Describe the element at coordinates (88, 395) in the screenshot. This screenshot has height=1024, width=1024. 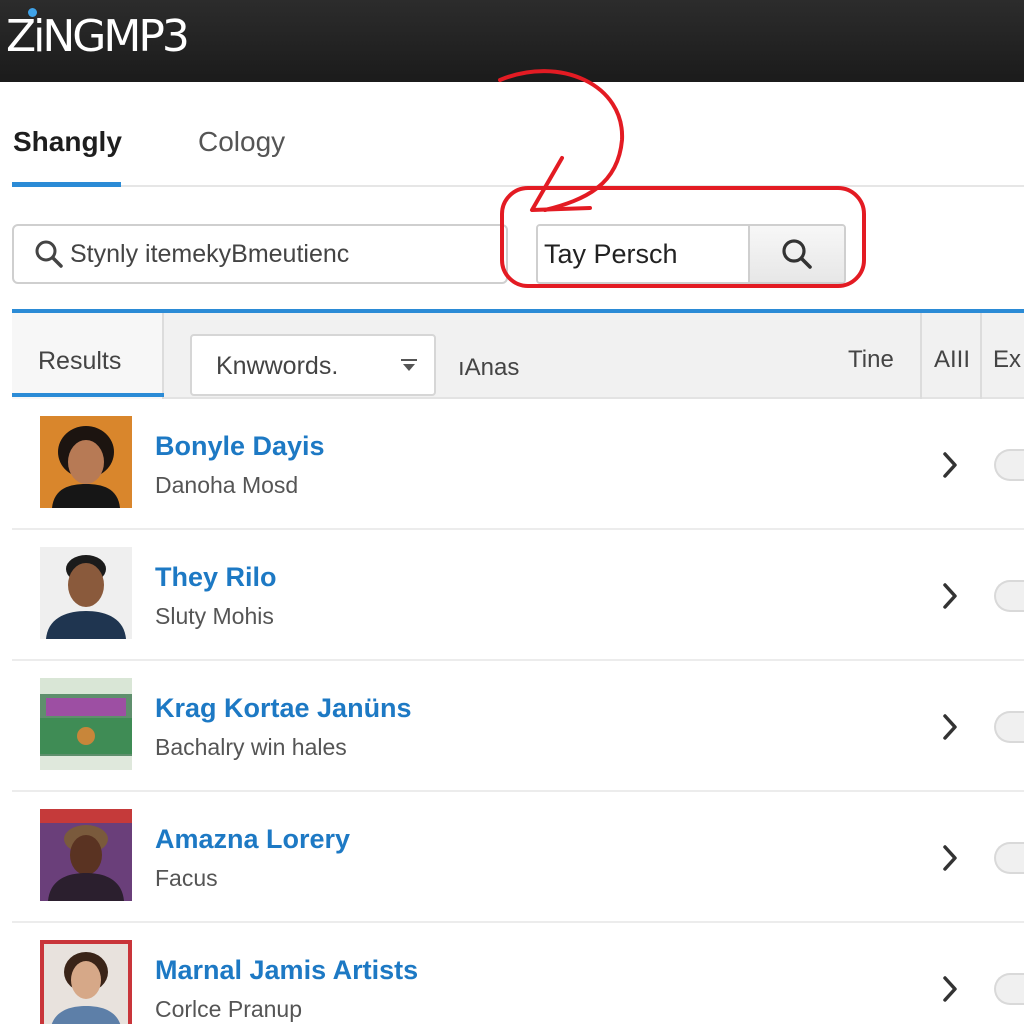
I see `results-tab-indicator` at that location.